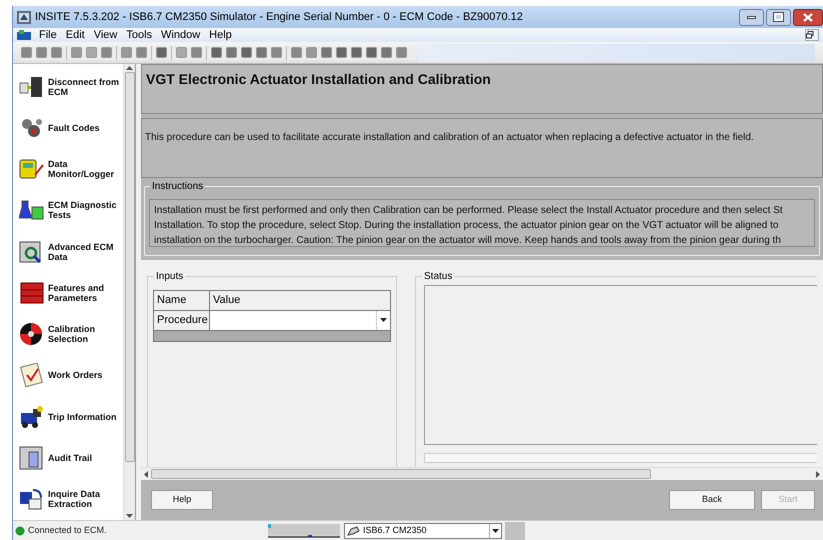 The height and width of the screenshot is (540, 823). Describe the element at coordinates (712, 500) in the screenshot. I see `action-button: Back` at that location.